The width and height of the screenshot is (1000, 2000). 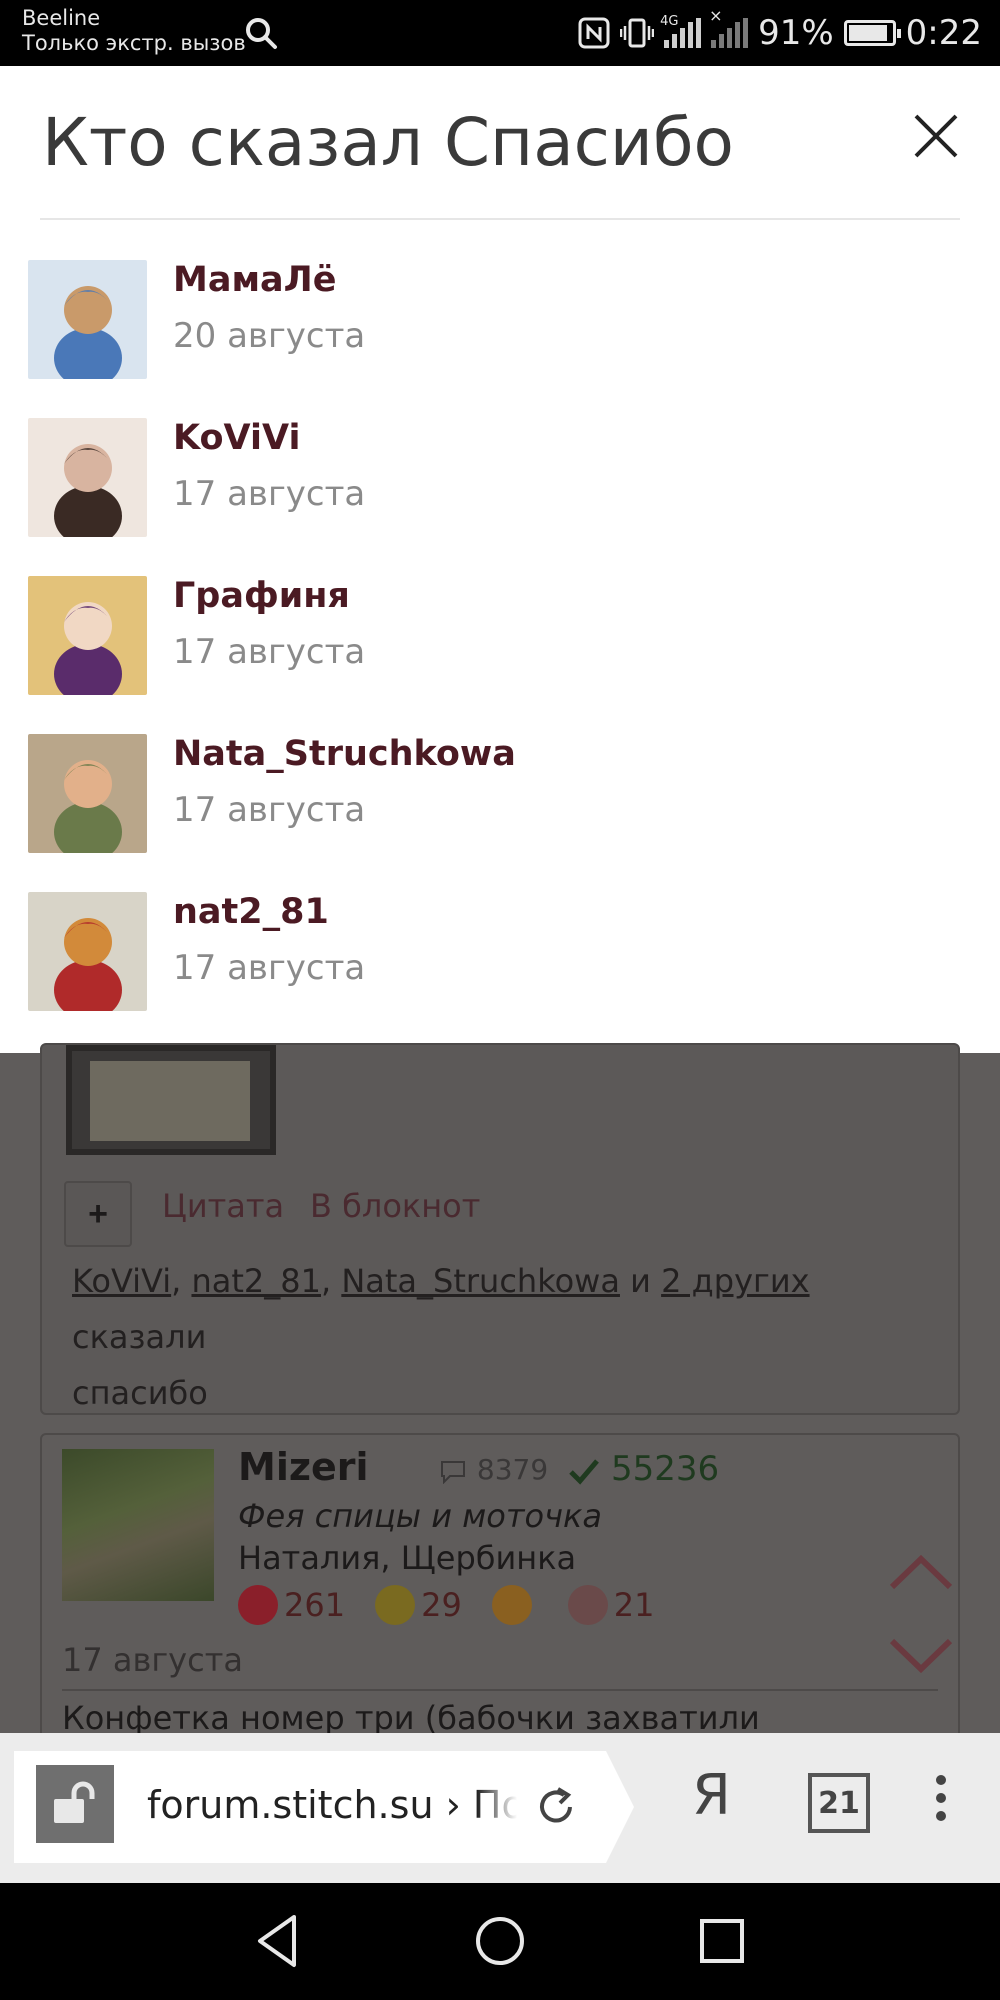 I want to click on tabs-icon: 21, so click(x=839, y=1803).